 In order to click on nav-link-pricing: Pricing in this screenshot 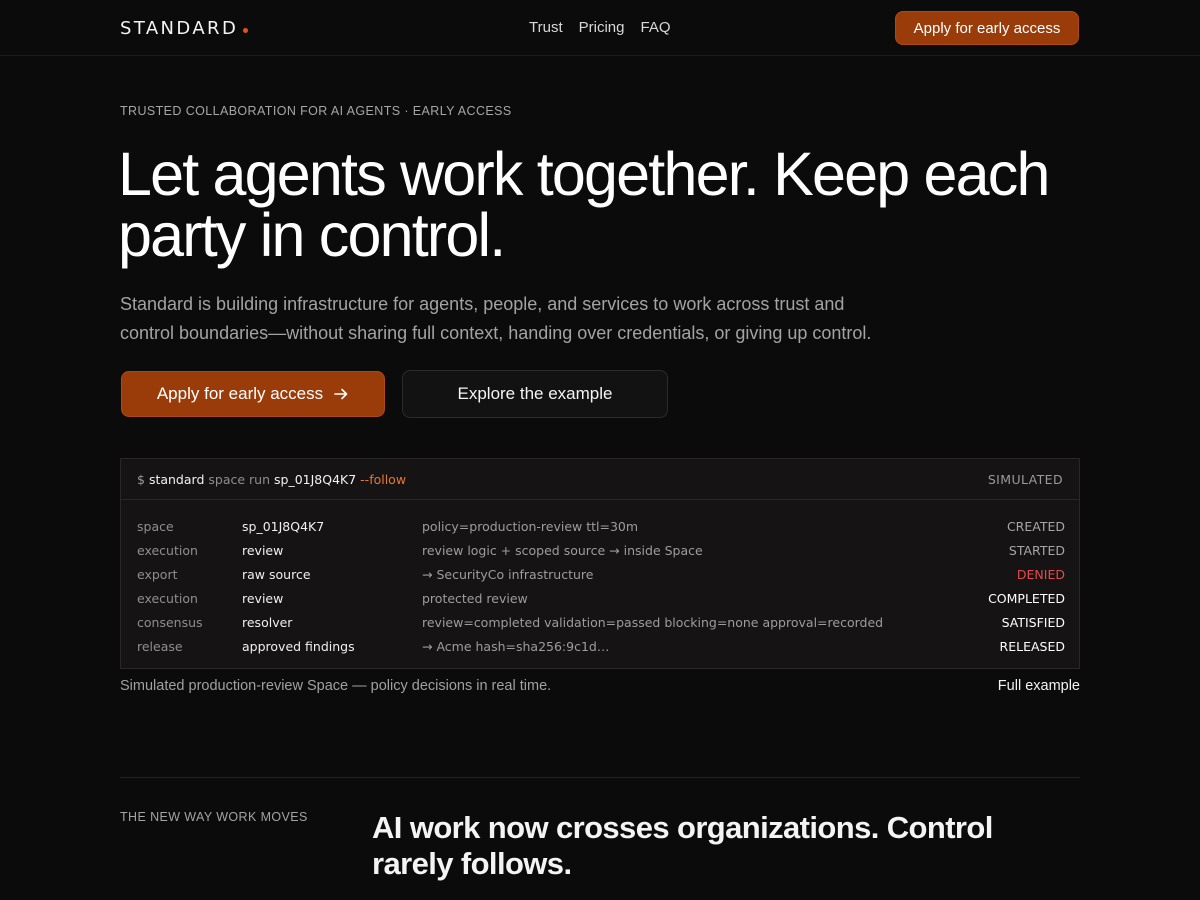, I will do `click(602, 27)`.